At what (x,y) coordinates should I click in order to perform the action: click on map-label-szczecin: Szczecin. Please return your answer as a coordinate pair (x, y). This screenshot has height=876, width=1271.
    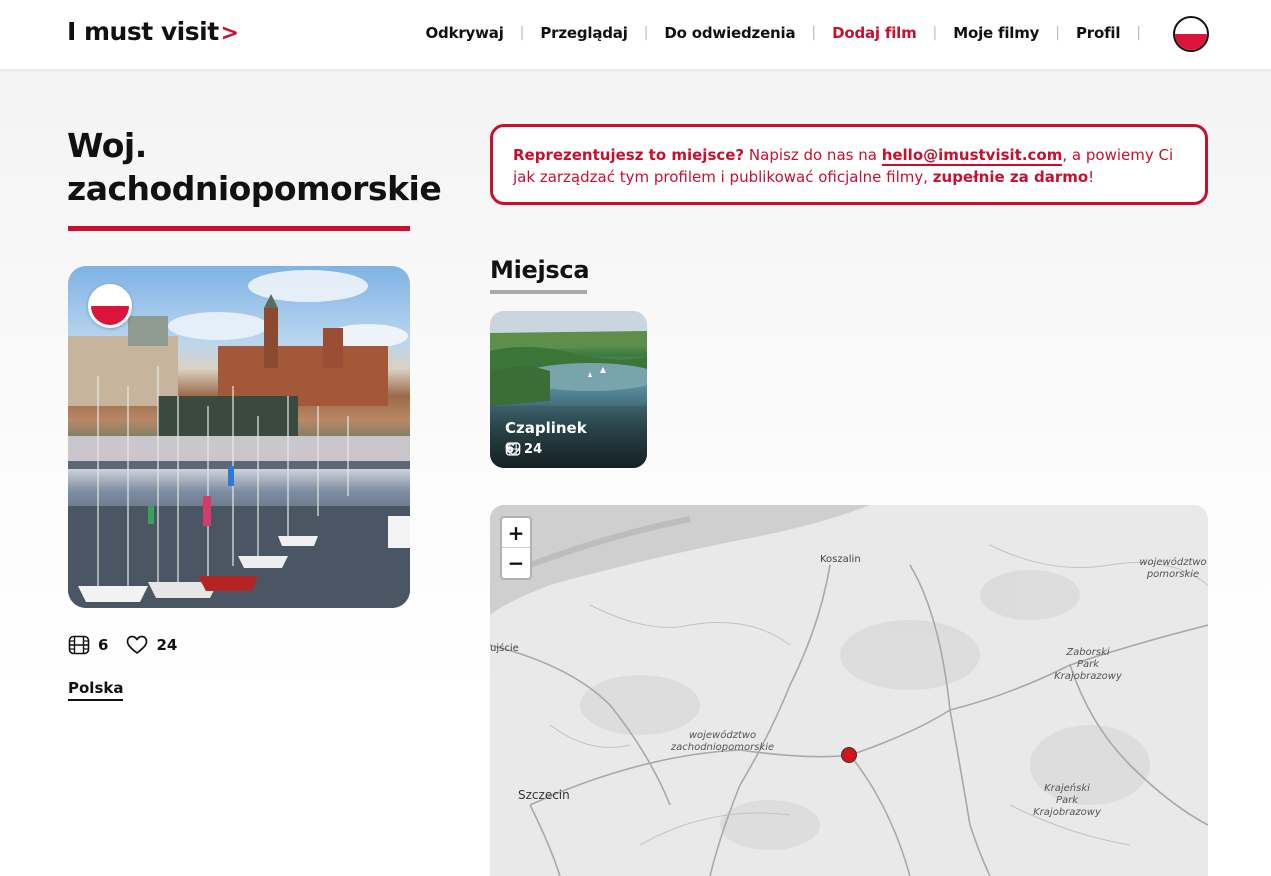
    Looking at the image, I should click on (544, 795).